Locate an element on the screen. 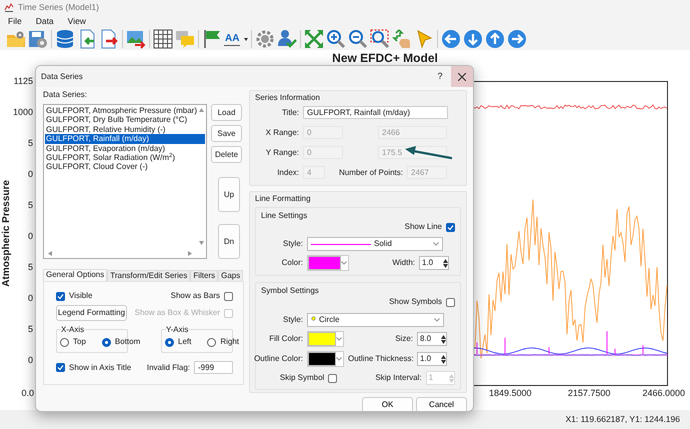  zoom-in-icon is located at coordinates (336, 39).